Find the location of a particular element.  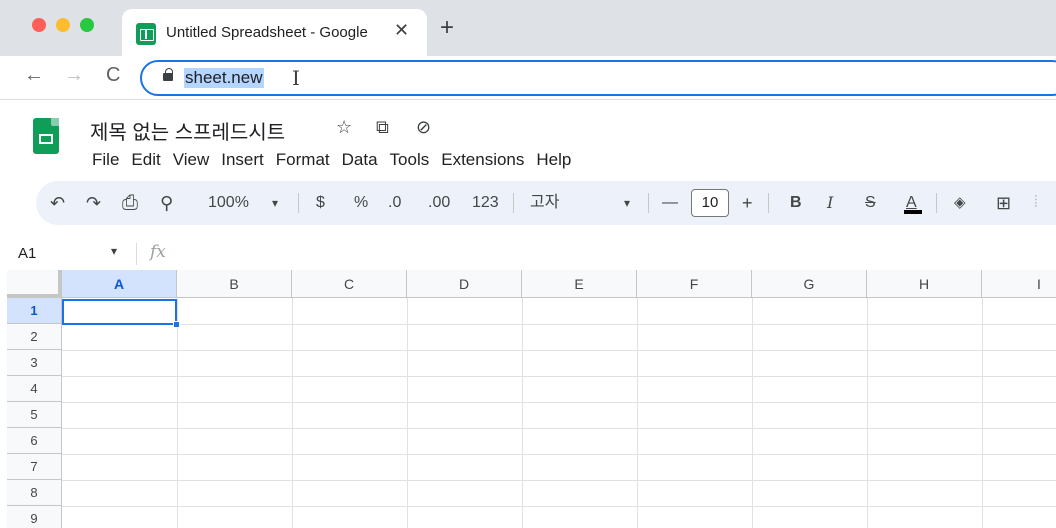

percent-format-button: % is located at coordinates (361, 203).